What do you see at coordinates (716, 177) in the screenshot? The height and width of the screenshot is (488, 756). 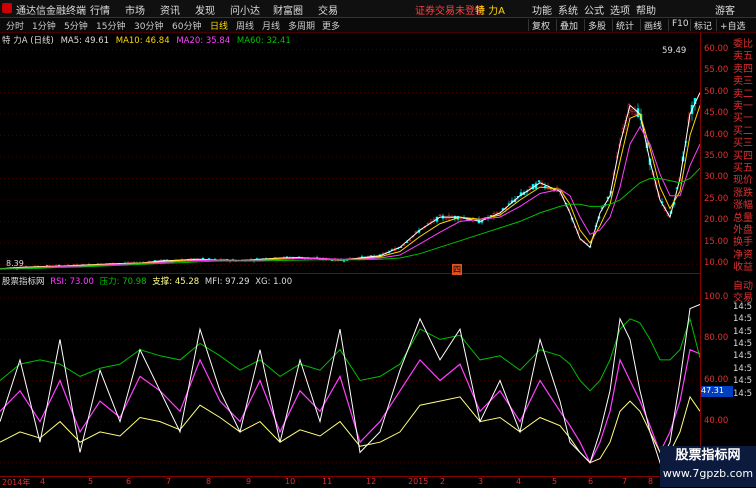 I see `price-tick: 30.00` at bounding box center [716, 177].